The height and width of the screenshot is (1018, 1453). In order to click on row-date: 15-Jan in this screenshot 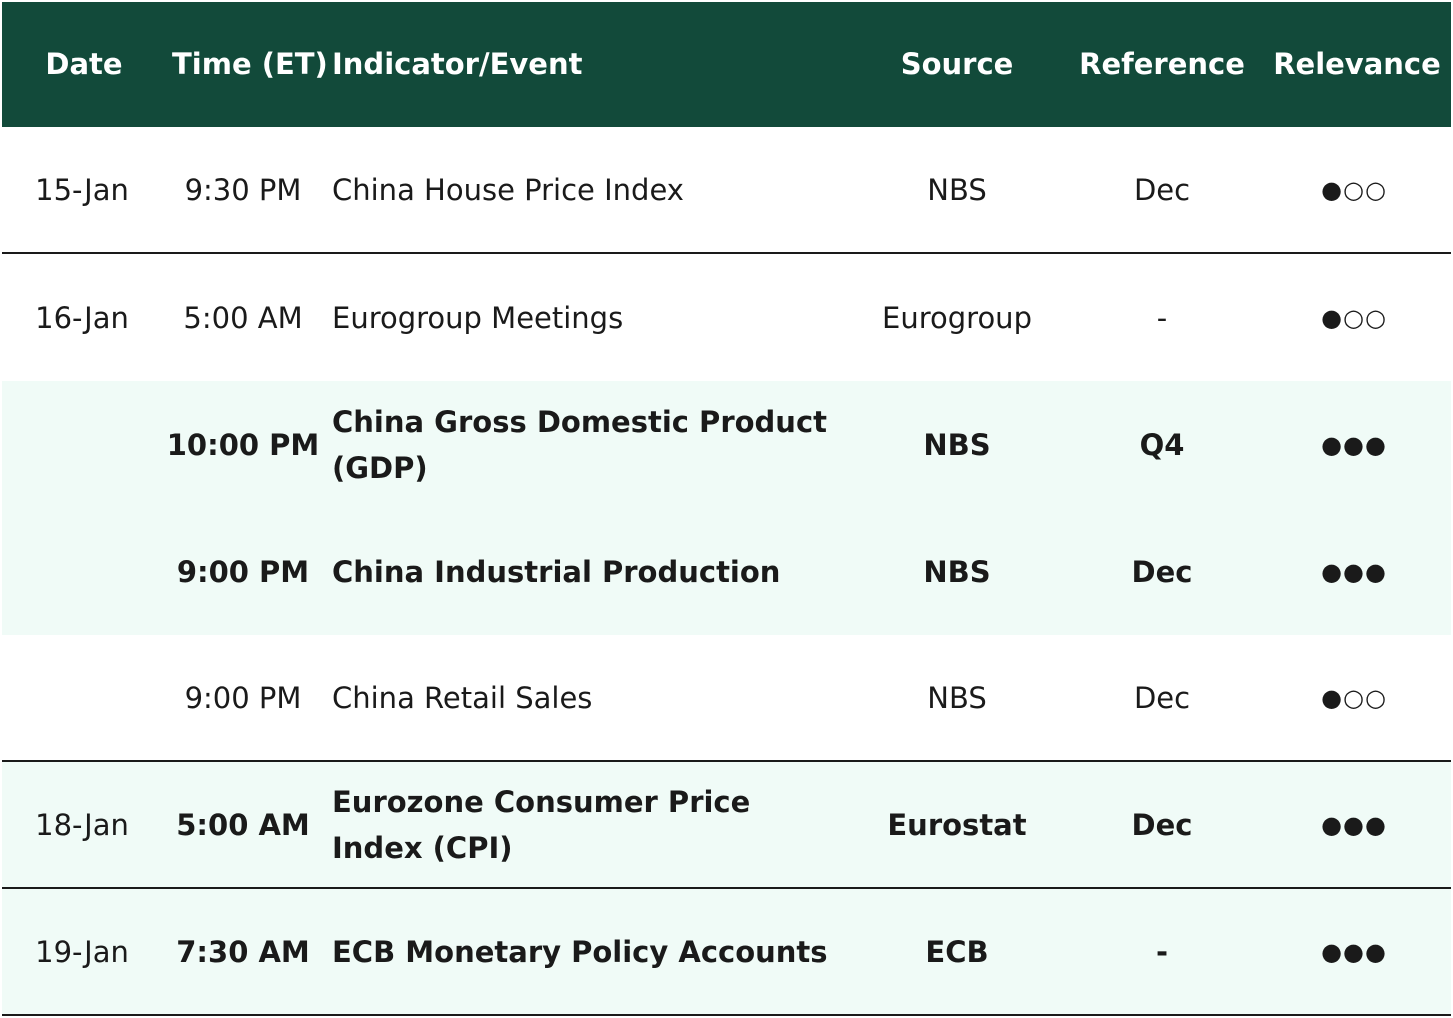, I will do `click(82, 189)`.